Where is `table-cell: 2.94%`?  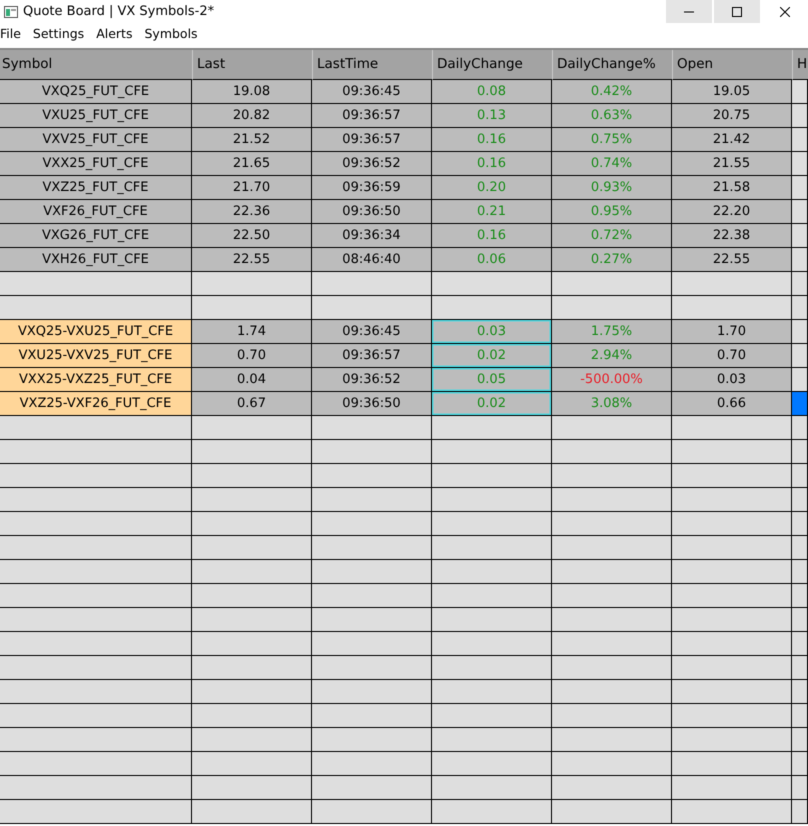
table-cell: 2.94% is located at coordinates (612, 356).